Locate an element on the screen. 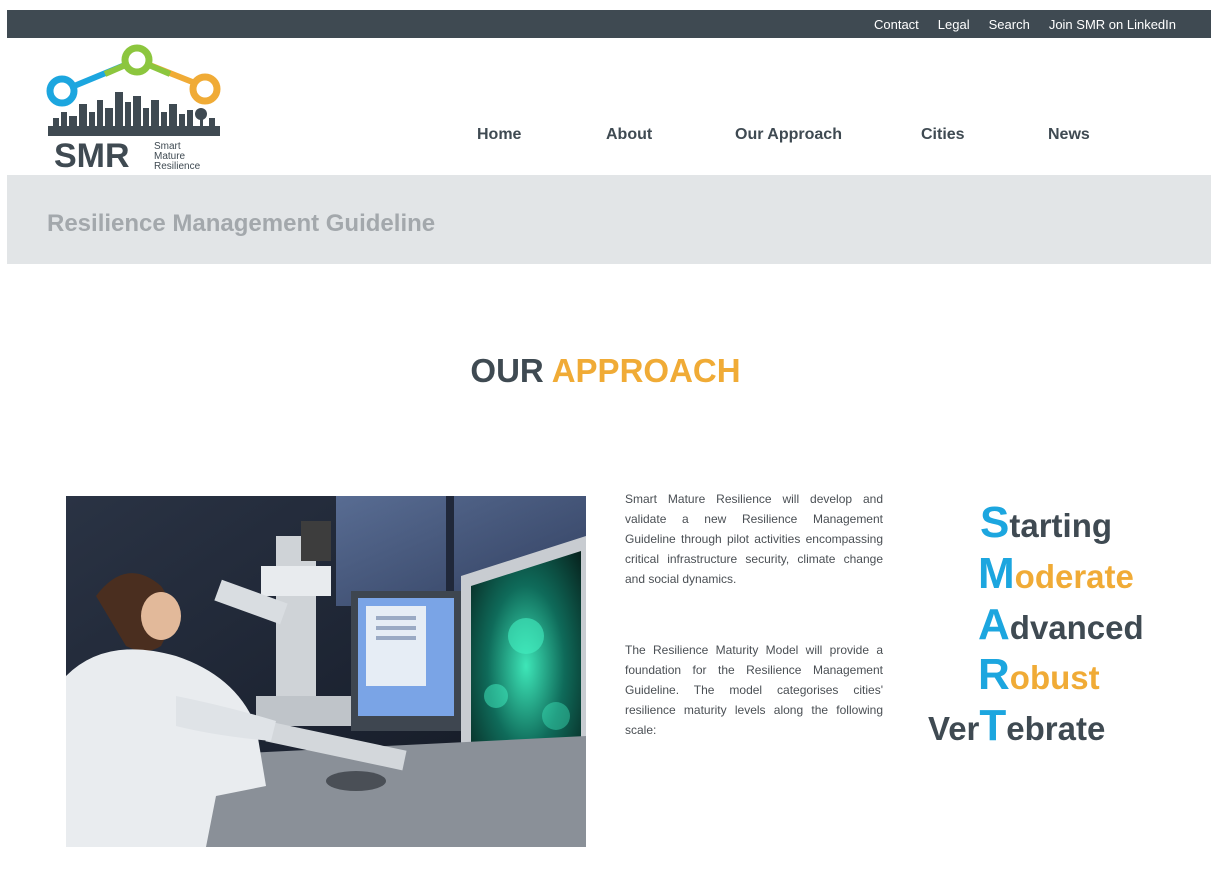 The height and width of the screenshot is (883, 1211). nav-news: News is located at coordinates (1069, 135).